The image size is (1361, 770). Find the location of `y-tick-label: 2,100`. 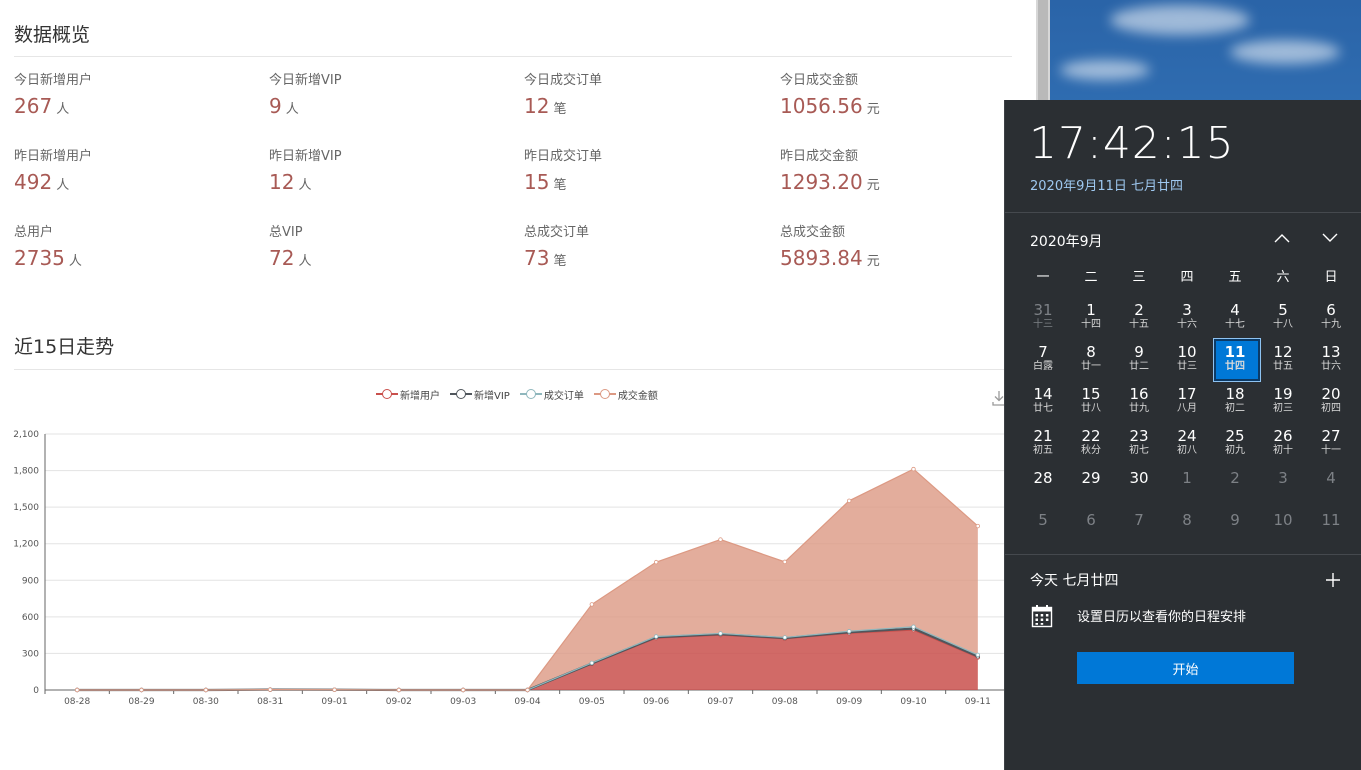

y-tick-label: 2,100 is located at coordinates (26, 435).